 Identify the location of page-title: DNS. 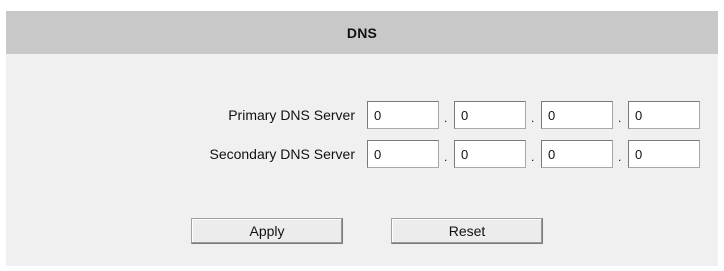
(362, 32).